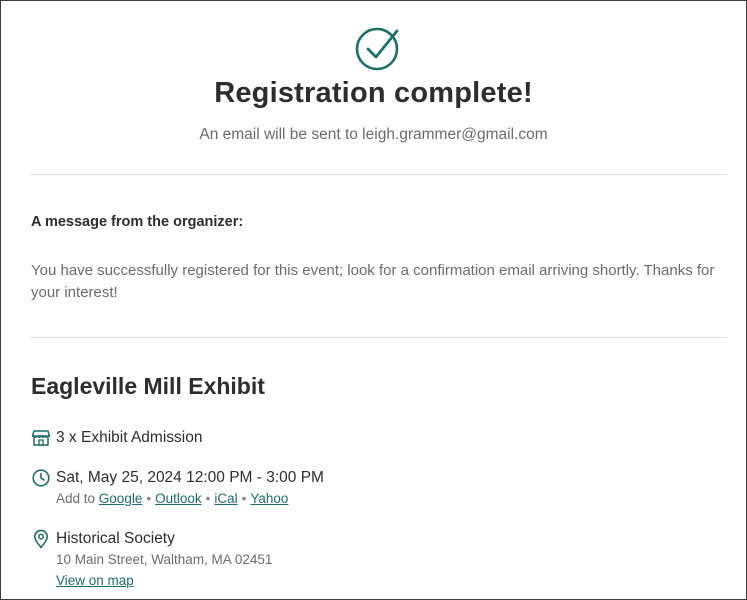 This screenshot has width=747, height=600. I want to click on location-address: 10 Main Street, Waltham, MA 02451, so click(164, 559).